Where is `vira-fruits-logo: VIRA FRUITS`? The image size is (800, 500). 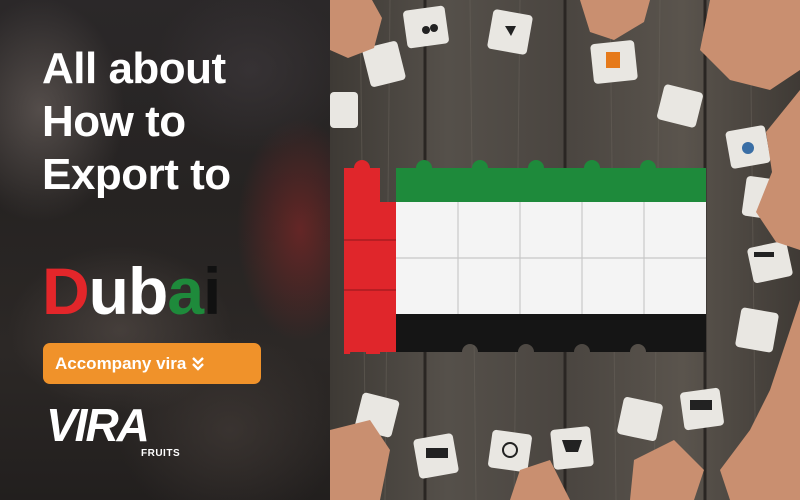 vira-fruits-logo: VIRA FRUITS is located at coordinates (116, 433).